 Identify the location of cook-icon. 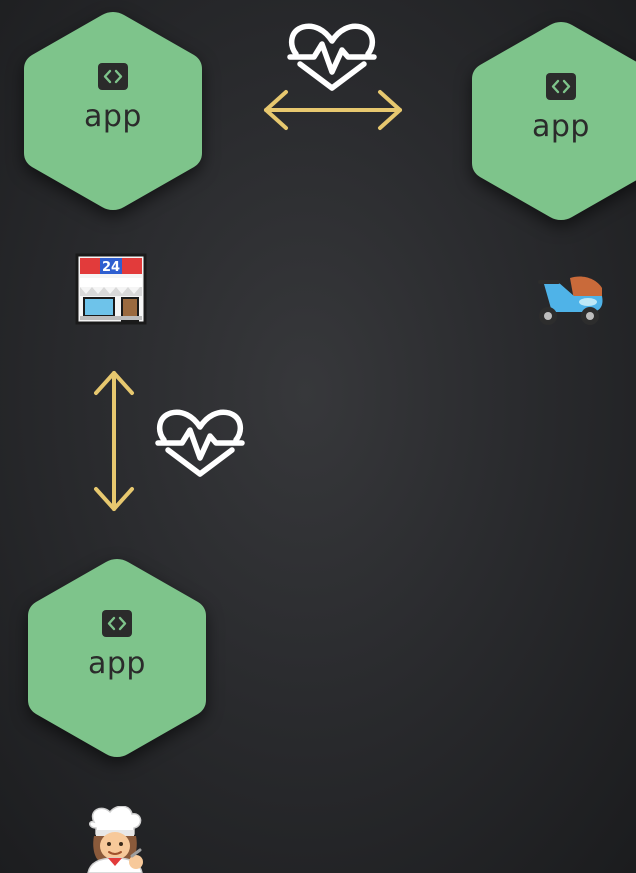
(115, 839).